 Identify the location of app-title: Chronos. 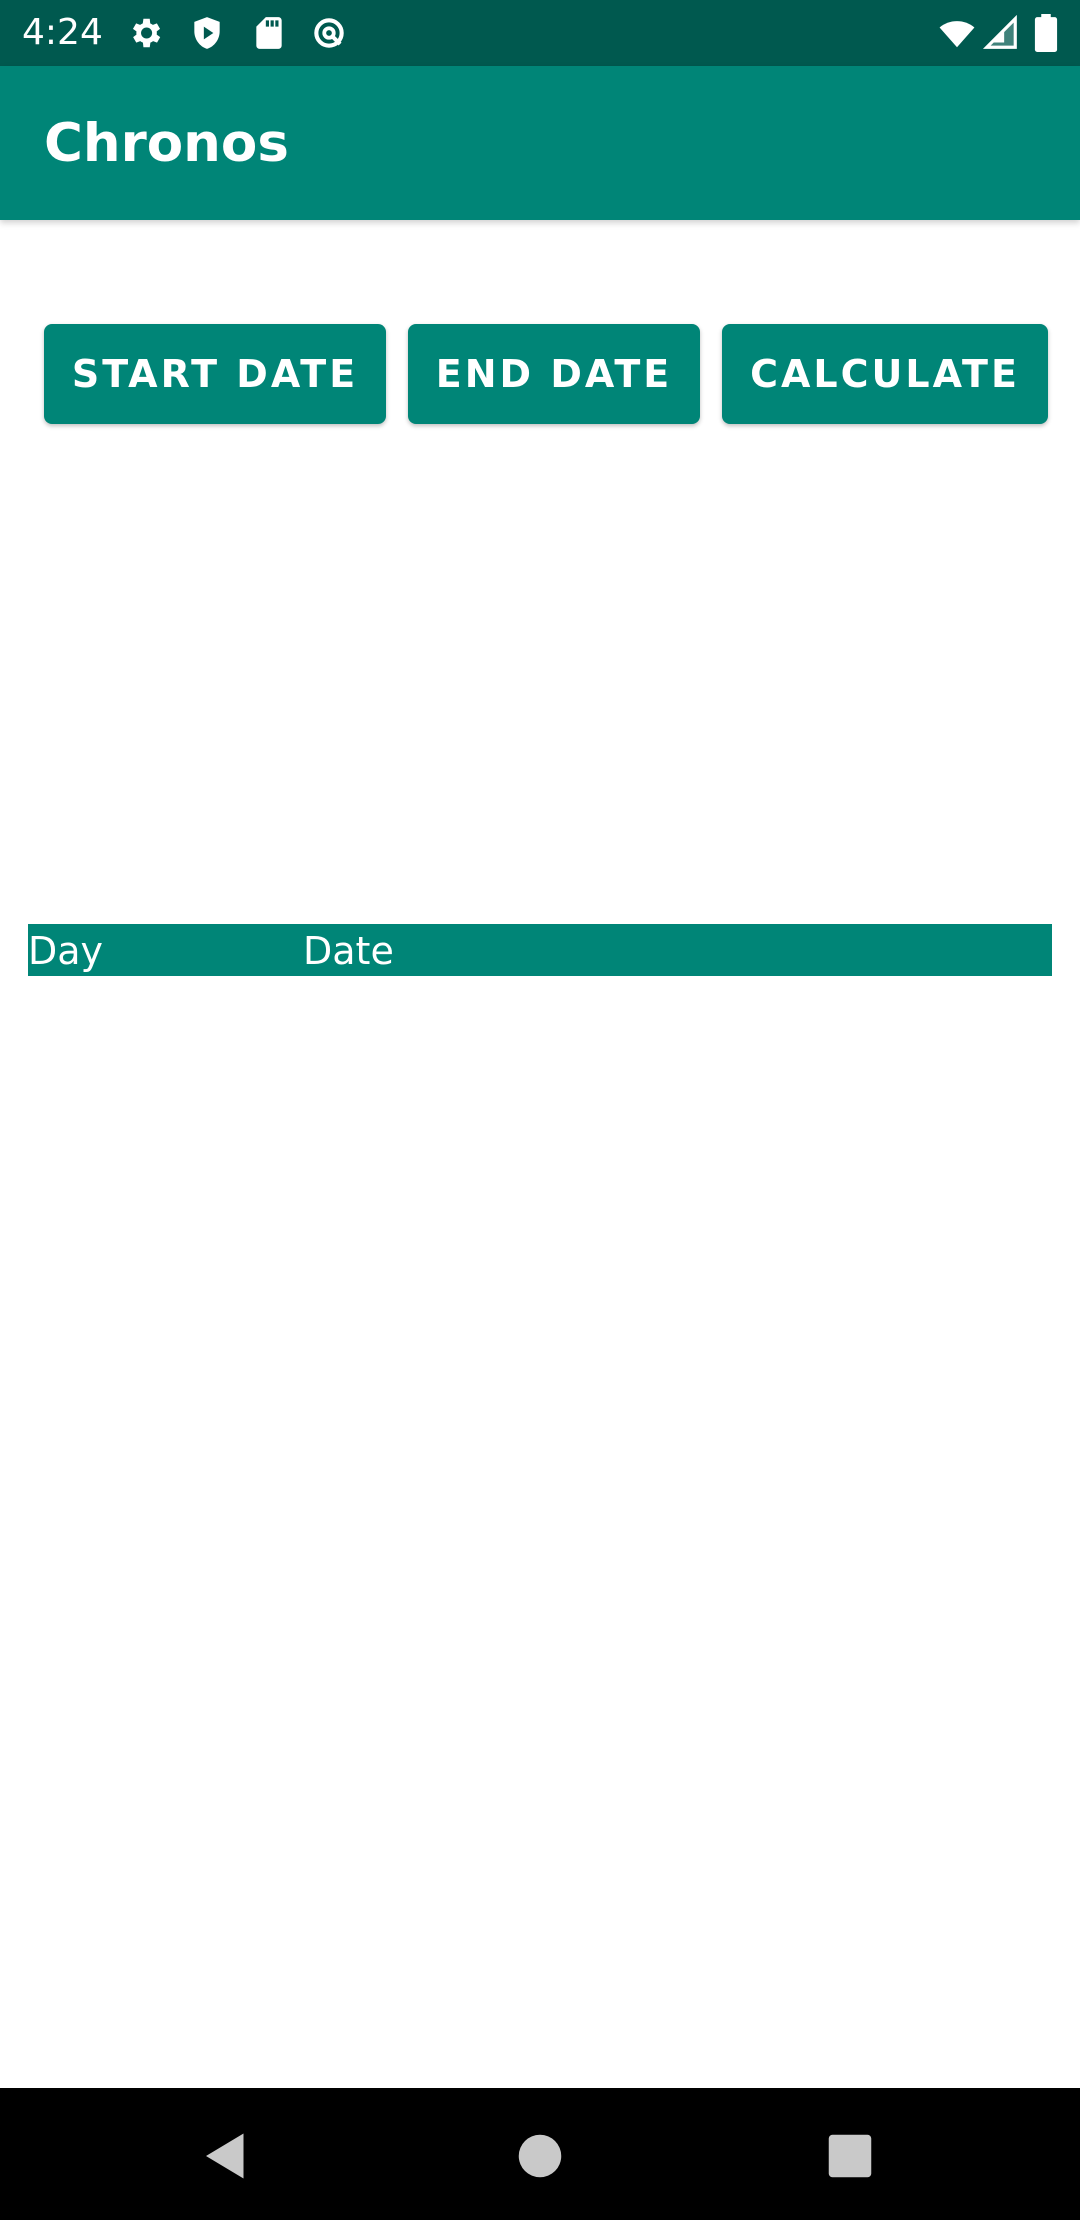
(166, 143).